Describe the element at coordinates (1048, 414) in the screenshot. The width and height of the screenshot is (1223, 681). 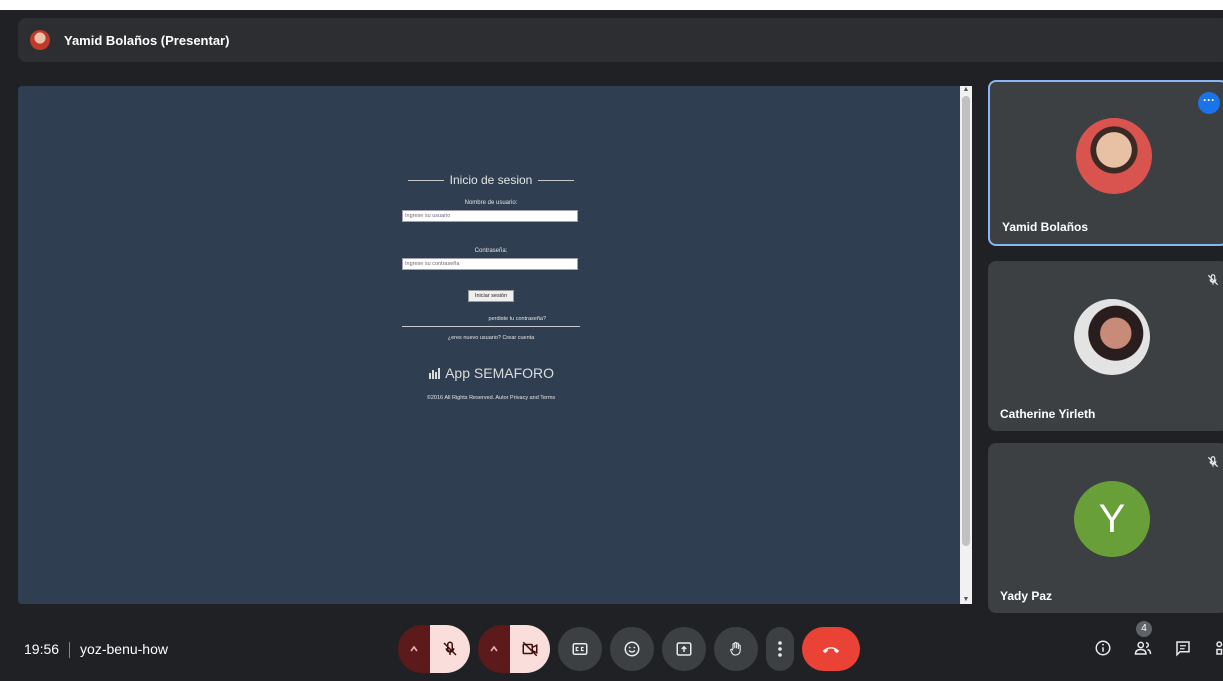
I see `participant-name: Catherine Yirleth` at that location.